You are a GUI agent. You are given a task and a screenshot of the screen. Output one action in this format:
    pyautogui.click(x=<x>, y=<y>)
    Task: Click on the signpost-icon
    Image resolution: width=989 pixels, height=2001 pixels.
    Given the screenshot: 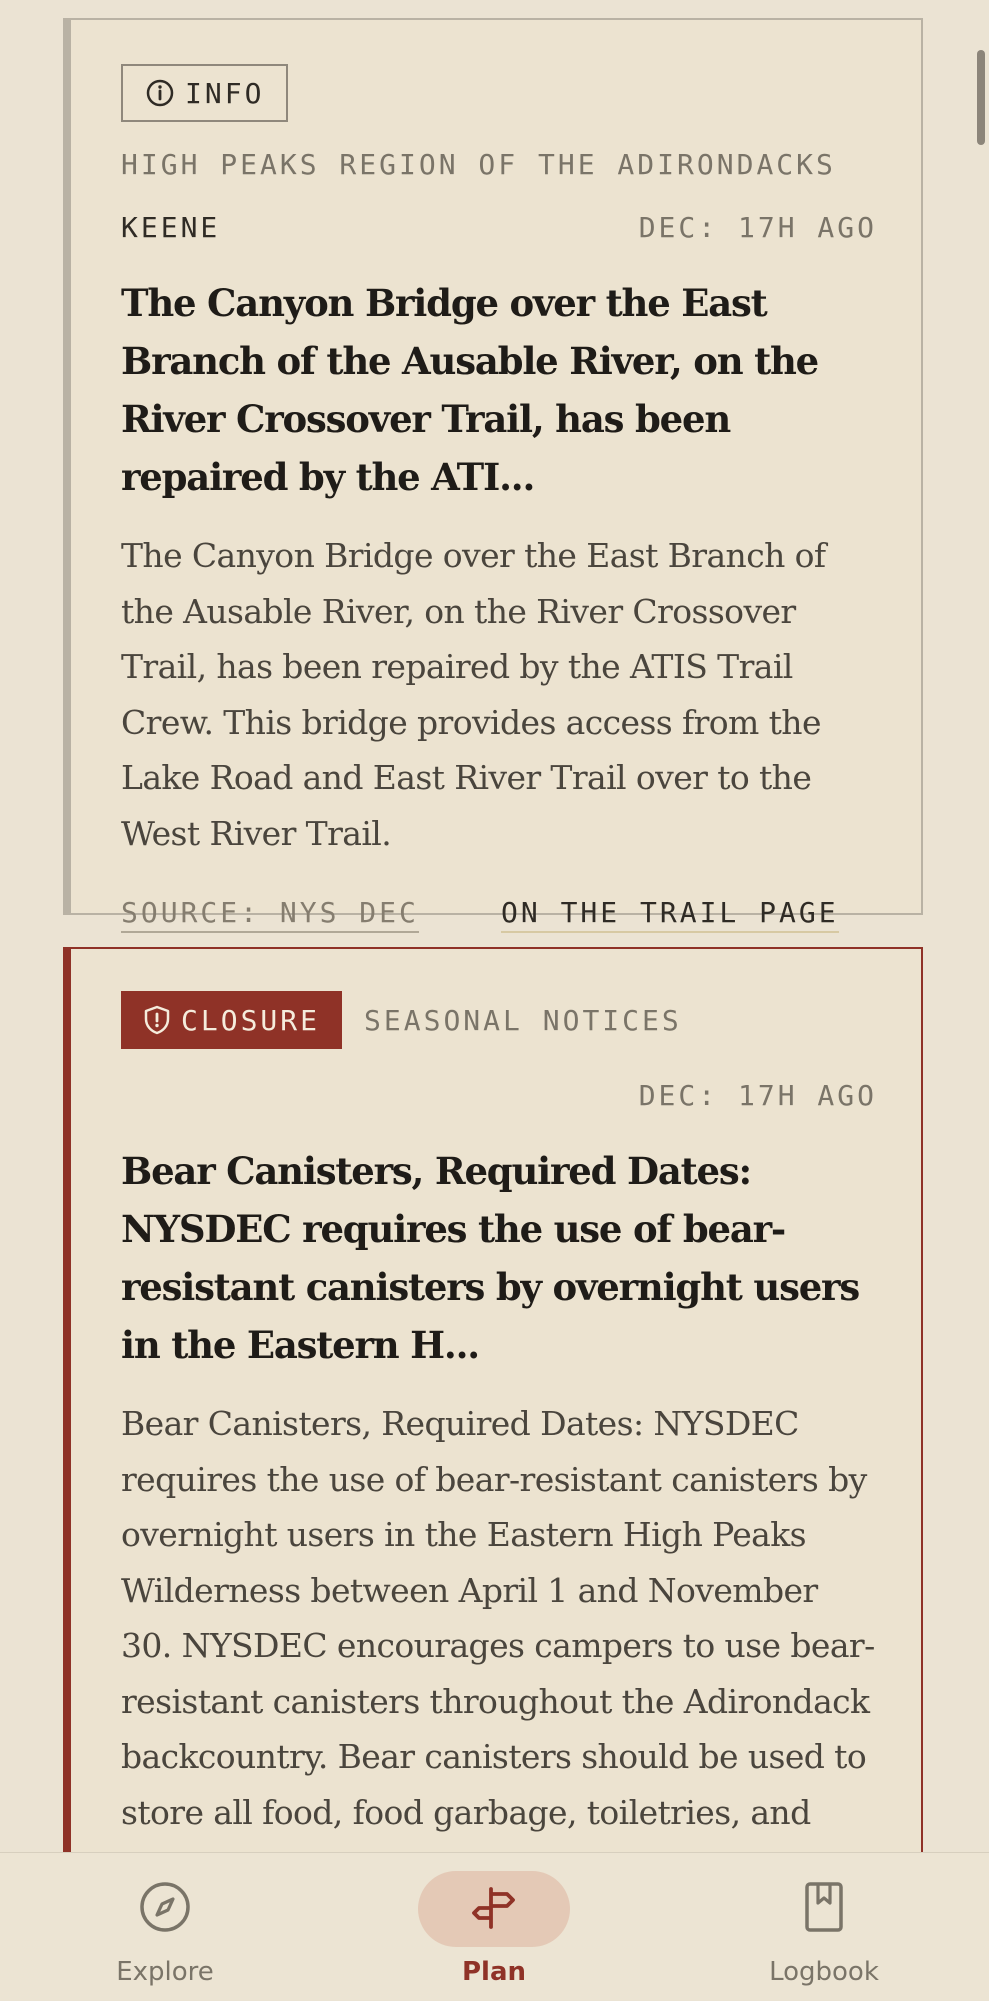 What is the action you would take?
    pyautogui.click(x=494, y=1909)
    